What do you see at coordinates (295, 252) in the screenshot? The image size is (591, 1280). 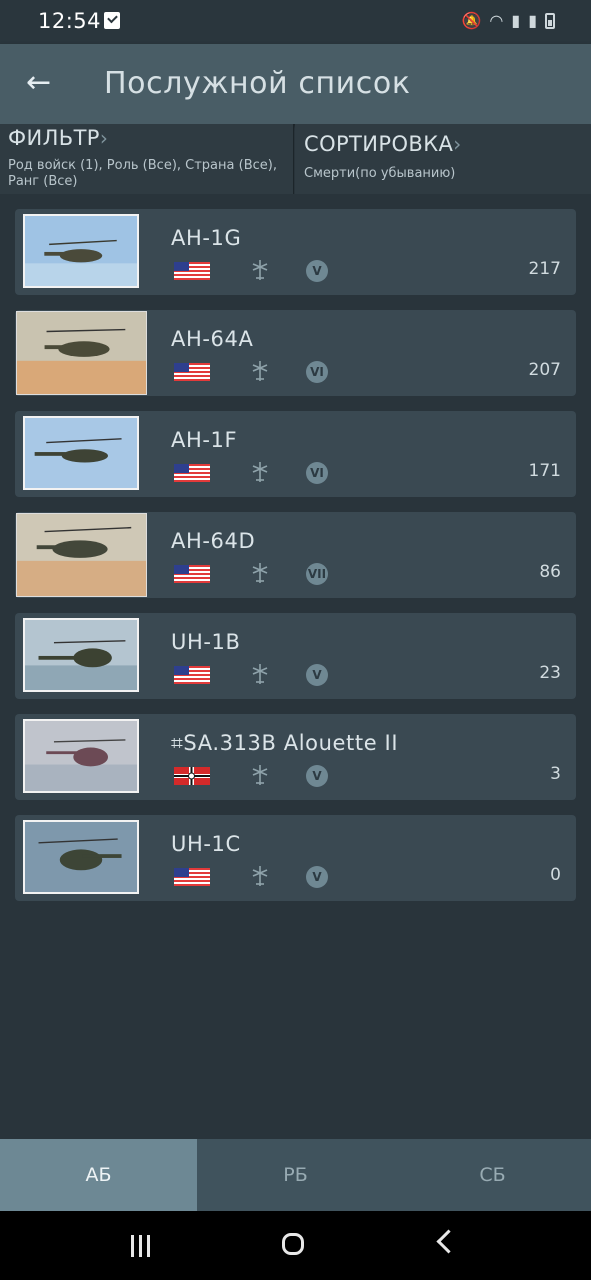 I see `vehicle-row: AH-1G V 217` at bounding box center [295, 252].